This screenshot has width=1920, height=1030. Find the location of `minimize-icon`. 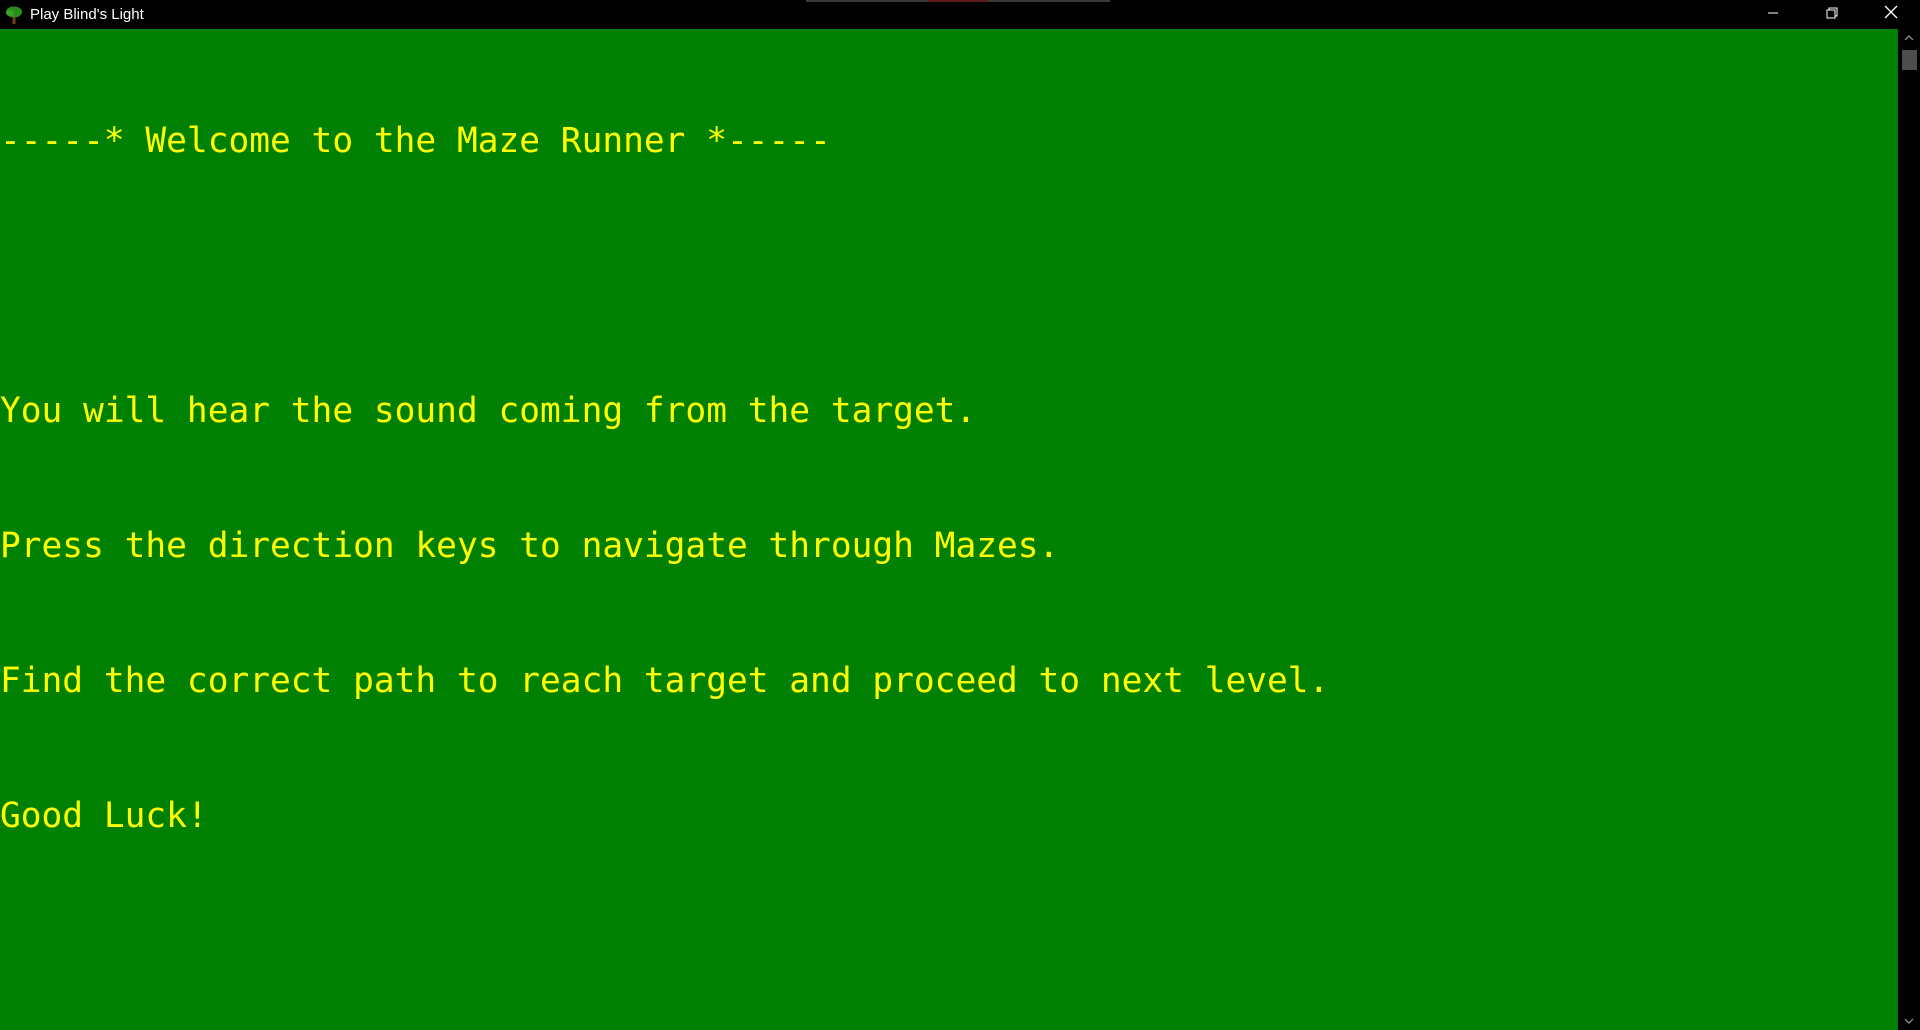

minimize-icon is located at coordinates (1773, 15).